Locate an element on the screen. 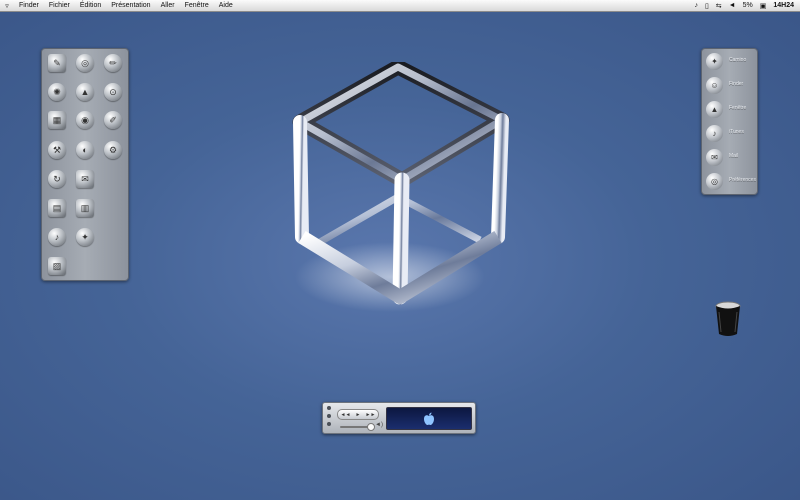  volume-icon: ◄) is located at coordinates (379, 425).